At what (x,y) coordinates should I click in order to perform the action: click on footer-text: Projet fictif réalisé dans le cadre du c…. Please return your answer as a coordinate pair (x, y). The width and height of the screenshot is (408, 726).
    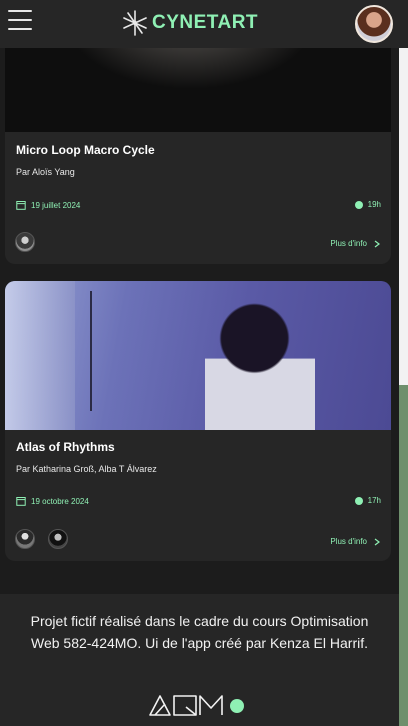
    Looking at the image, I should click on (199, 632).